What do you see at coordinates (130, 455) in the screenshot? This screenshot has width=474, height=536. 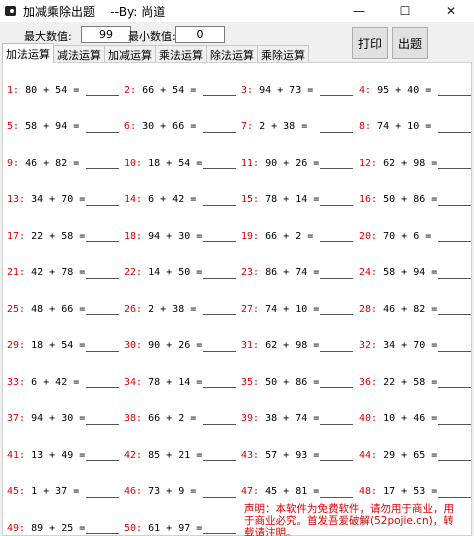 I see `problem-number: 42` at bounding box center [130, 455].